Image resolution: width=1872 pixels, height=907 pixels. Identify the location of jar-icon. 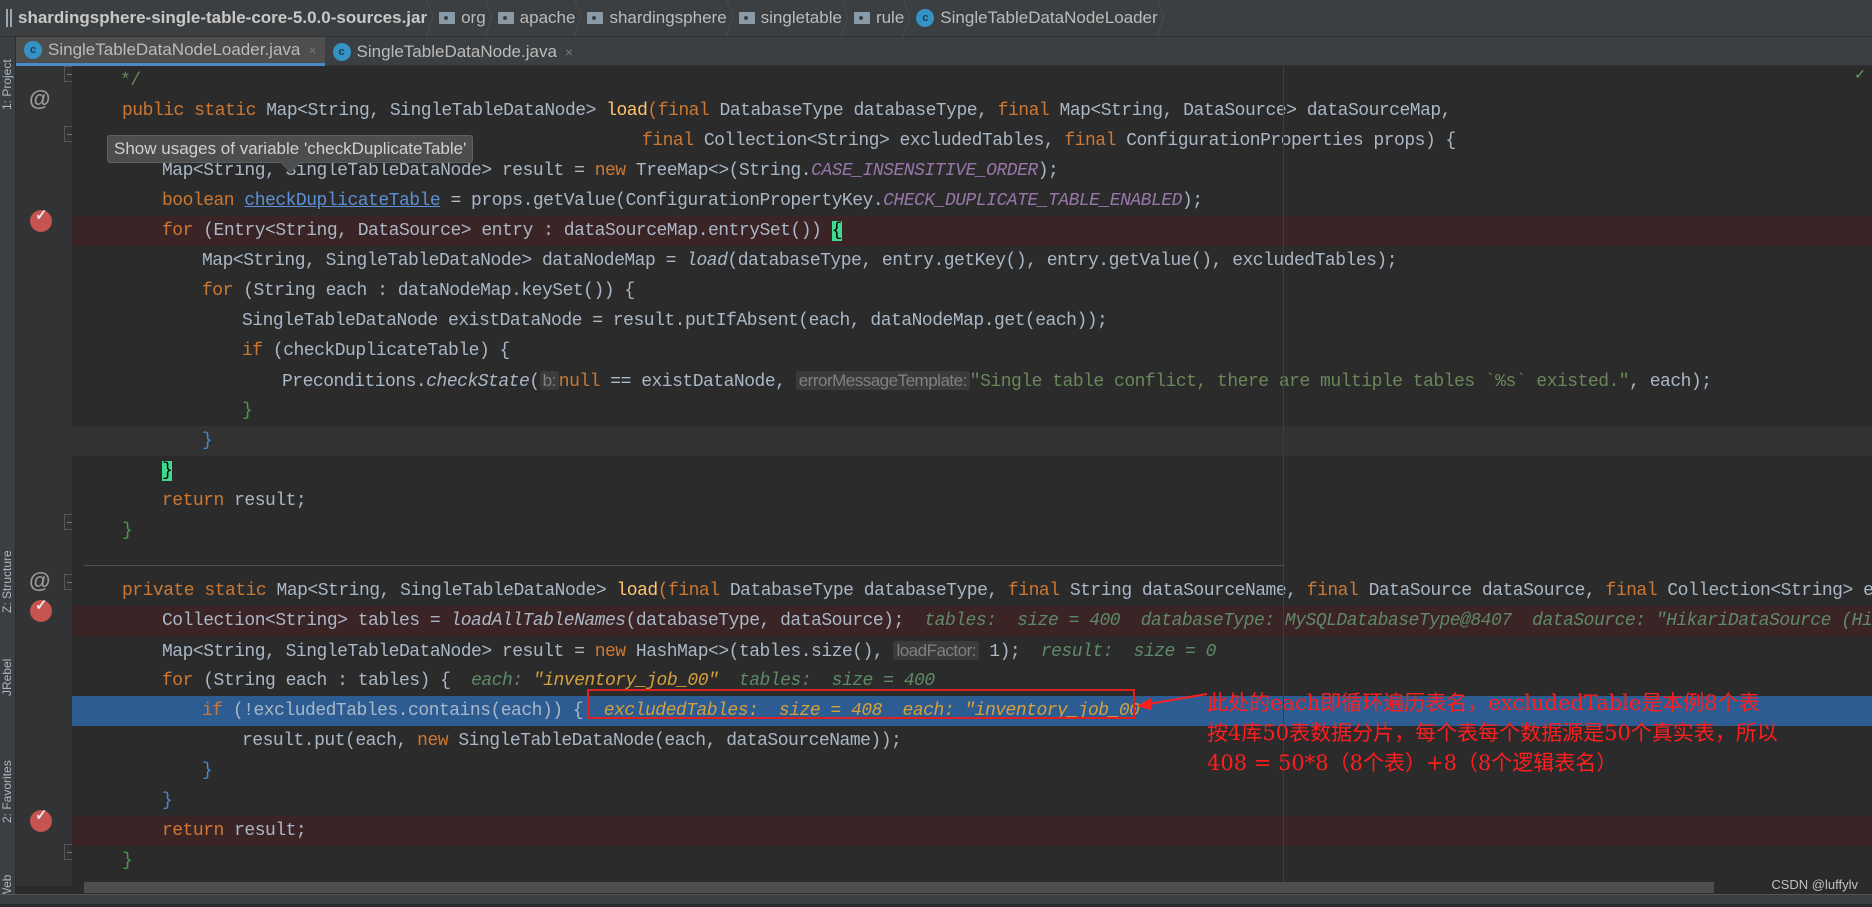
(9, 18).